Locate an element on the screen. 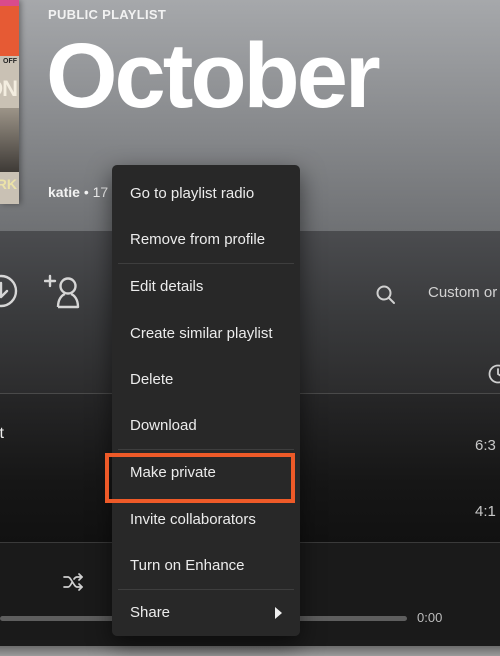  menu-item-invite-collaborators: Invite collaborators is located at coordinates (206, 519).